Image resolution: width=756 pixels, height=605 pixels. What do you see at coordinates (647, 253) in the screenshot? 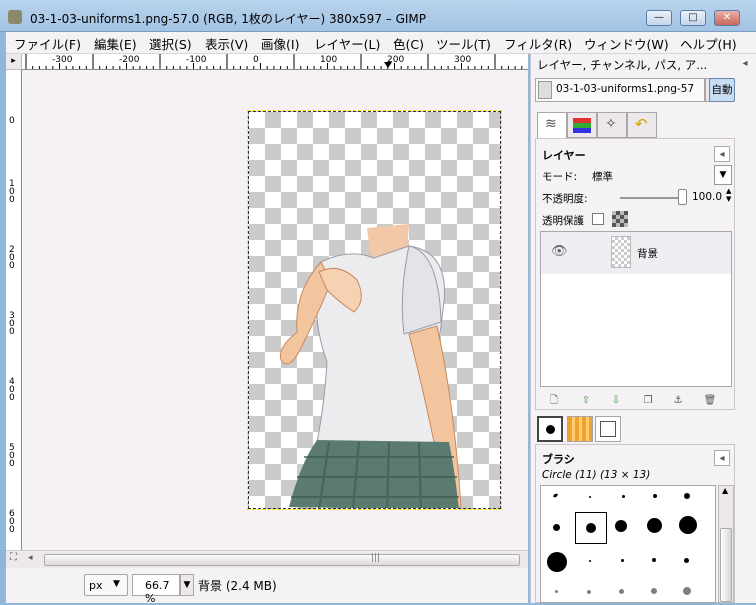
I see `layer-name: 背景` at bounding box center [647, 253].